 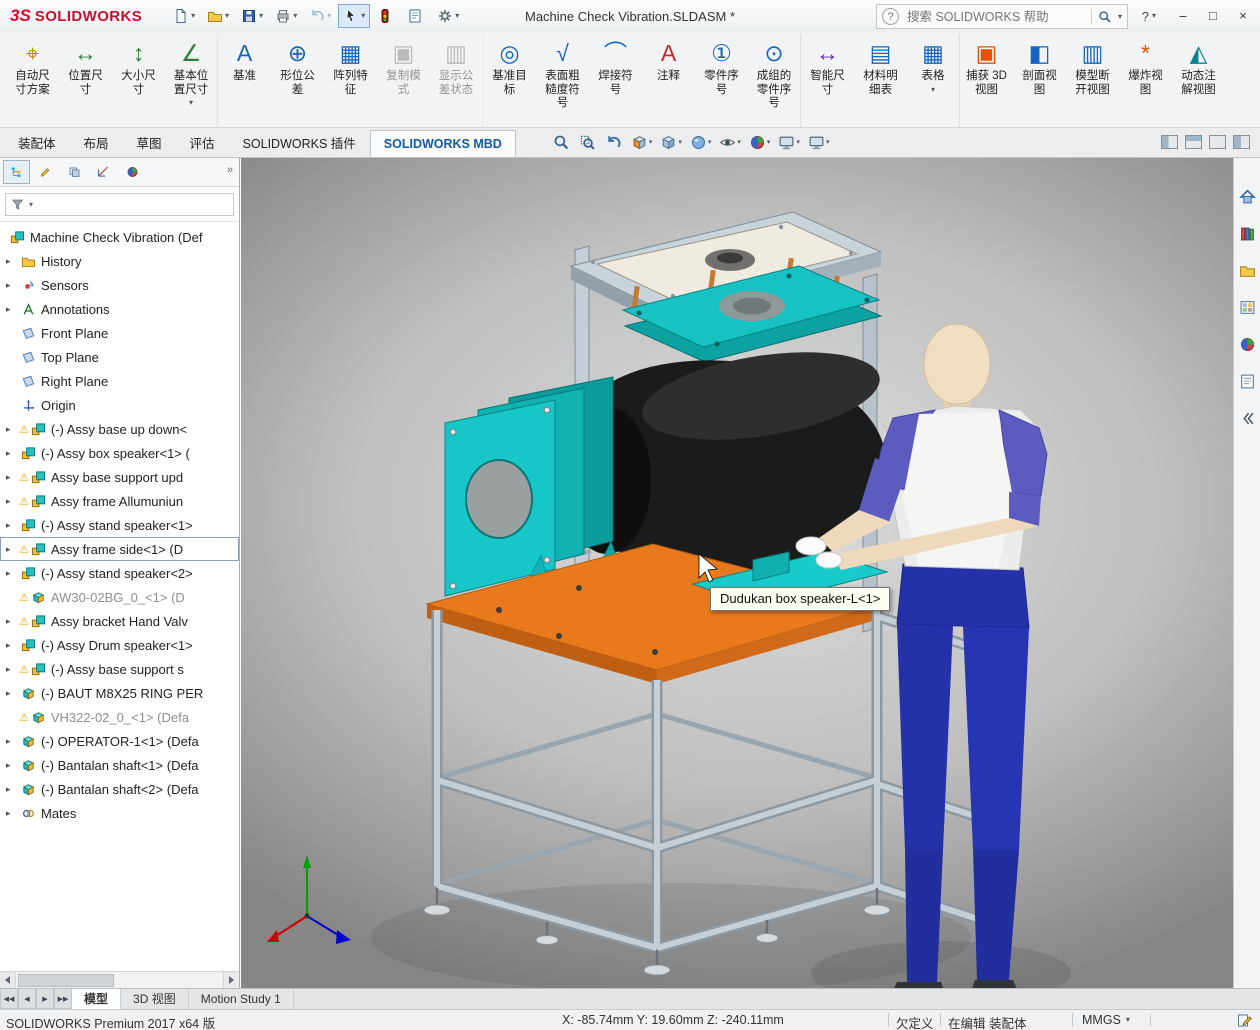 What do you see at coordinates (880, 80) in the screenshot?
I see `ribbon-button: ▤ 材料明细表` at bounding box center [880, 80].